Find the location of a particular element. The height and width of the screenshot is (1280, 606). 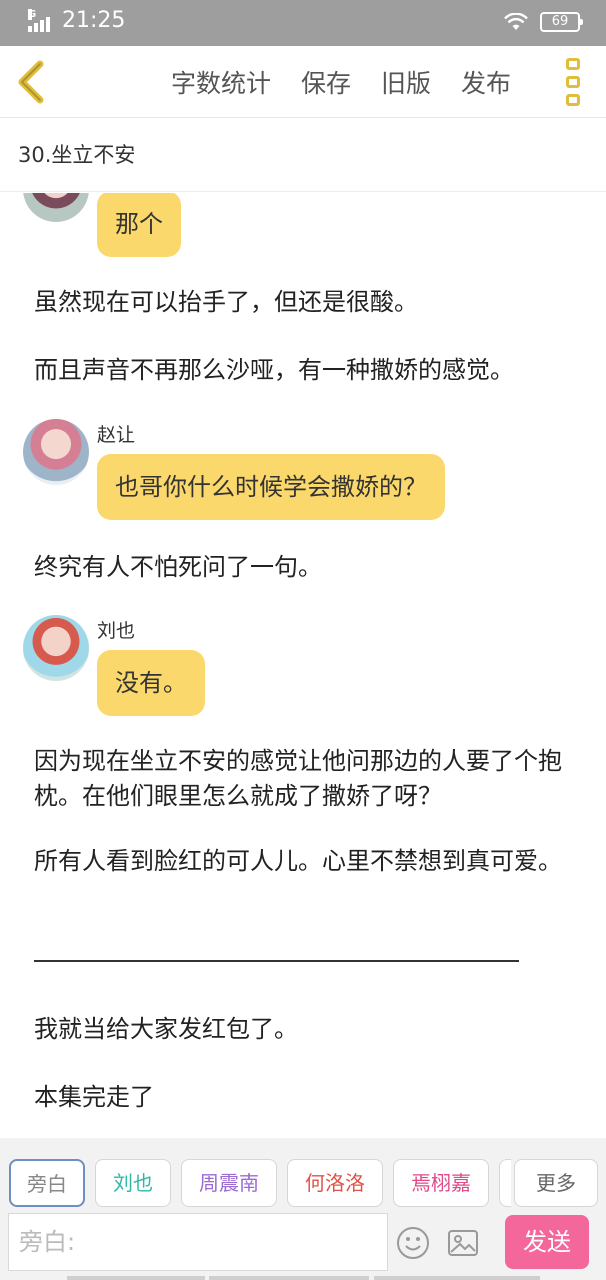

chip-narrator: 旁白 is located at coordinates (47, 1183).